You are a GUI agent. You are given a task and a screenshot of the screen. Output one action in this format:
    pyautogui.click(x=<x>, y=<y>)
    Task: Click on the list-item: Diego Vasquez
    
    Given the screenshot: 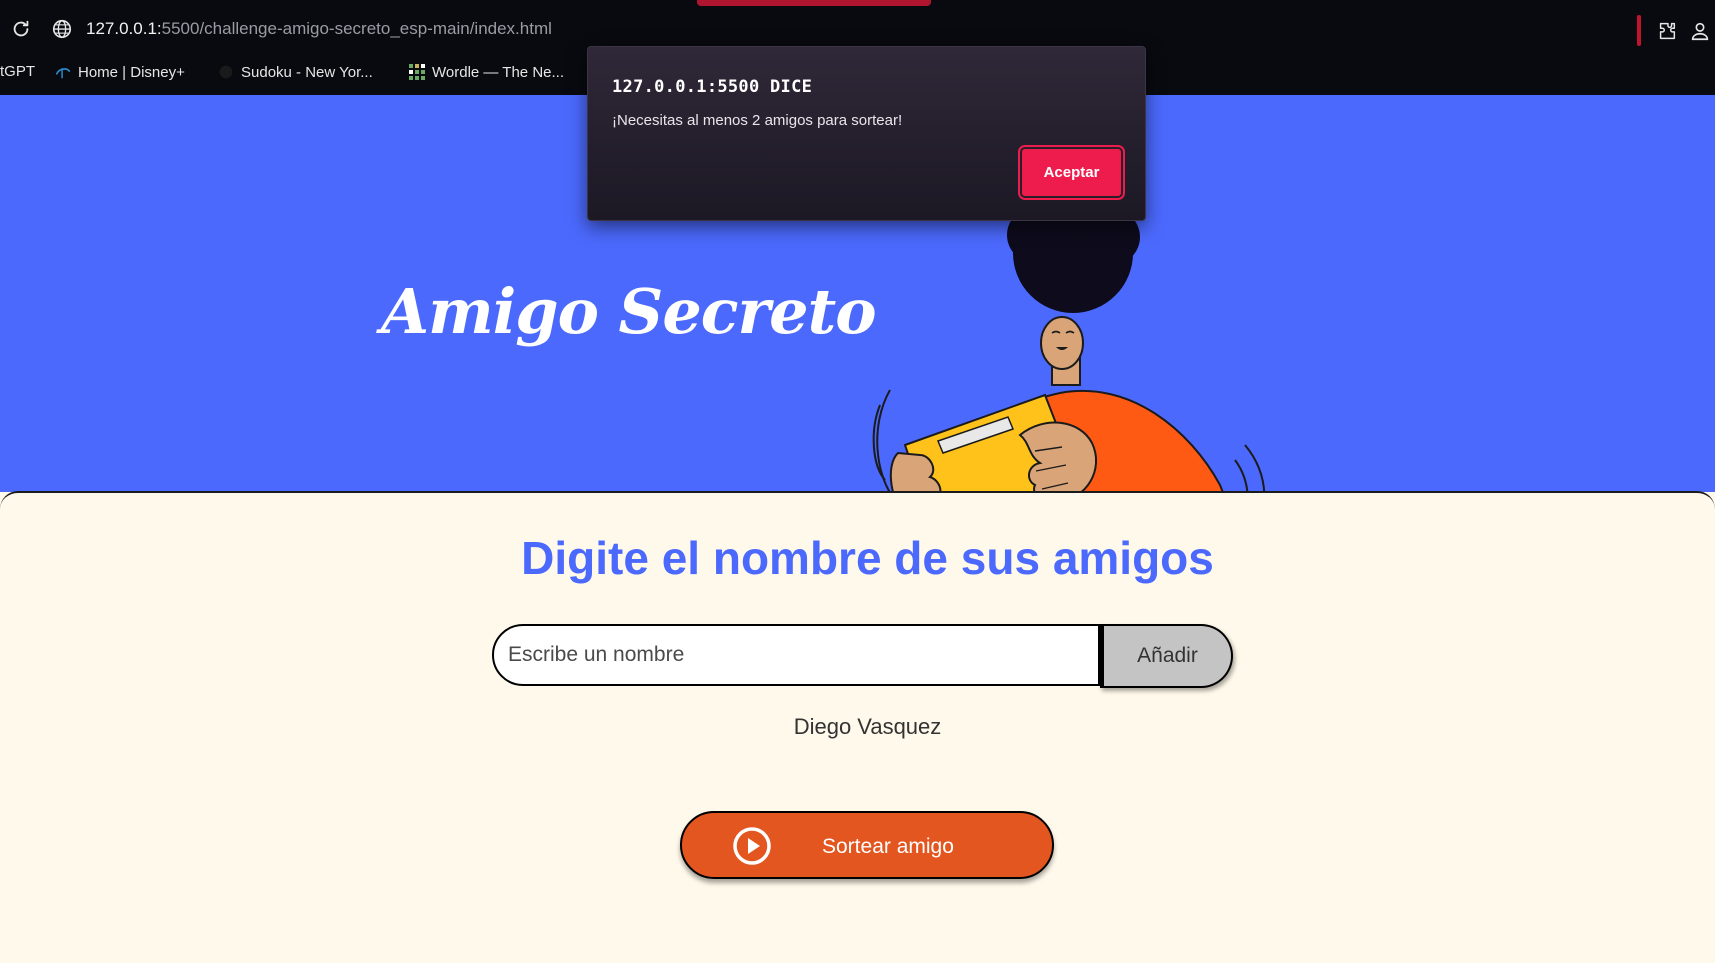 What is the action you would take?
    pyautogui.click(x=867, y=726)
    